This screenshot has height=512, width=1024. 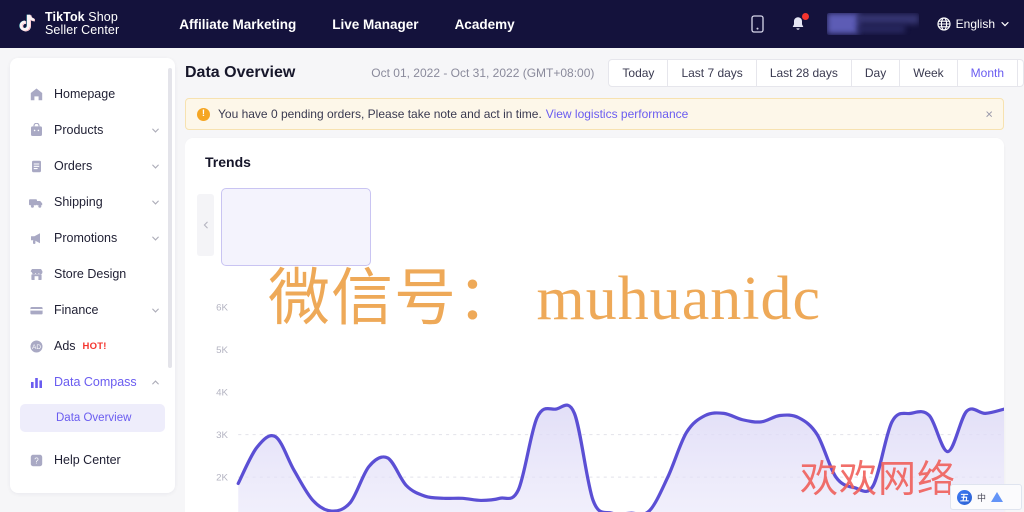 What do you see at coordinates (989, 114) in the screenshot?
I see `close-icon: ×` at bounding box center [989, 114].